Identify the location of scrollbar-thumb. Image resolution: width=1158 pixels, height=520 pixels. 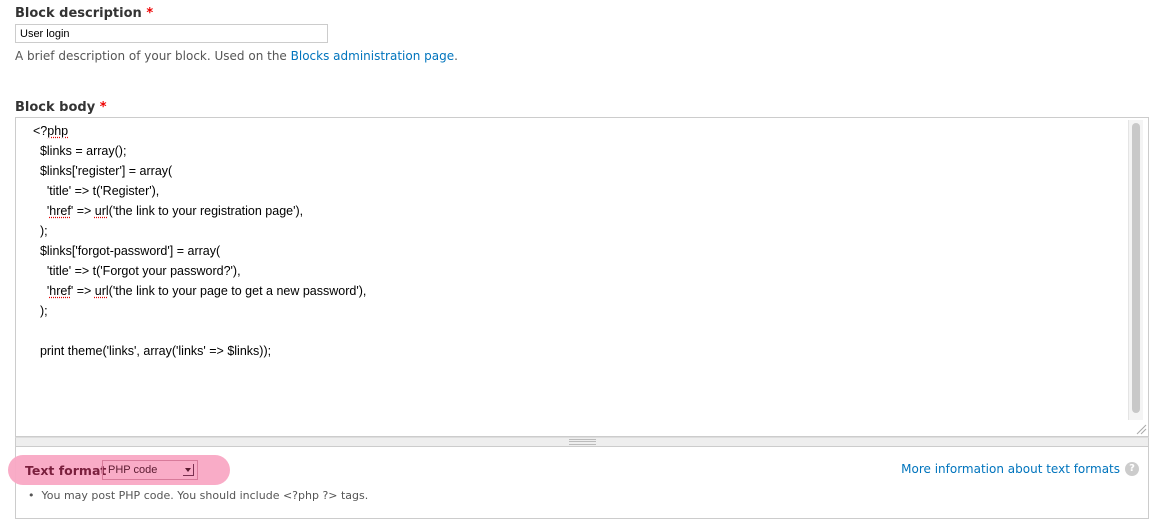
(1136, 268).